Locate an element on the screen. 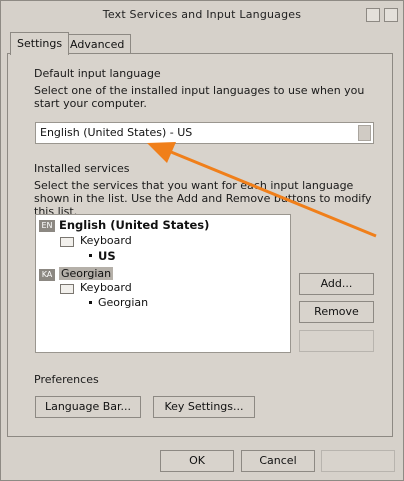 Image resolution: width=404 pixels, height=481 pixels. tab-settings: Settings is located at coordinates (40, 43).